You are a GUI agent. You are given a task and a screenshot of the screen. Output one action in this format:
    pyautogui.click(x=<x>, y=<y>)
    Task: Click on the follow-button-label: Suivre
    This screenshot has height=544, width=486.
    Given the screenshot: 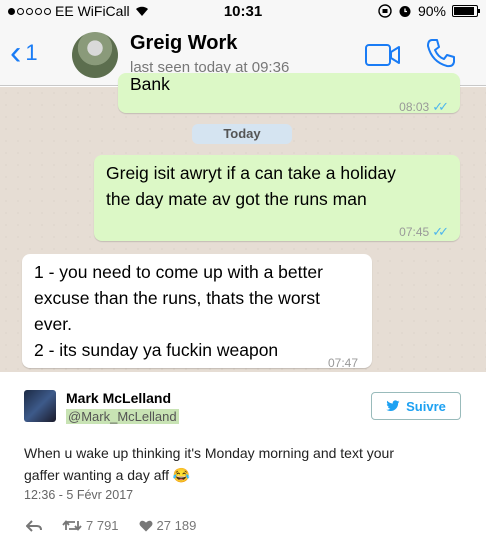 What is the action you would take?
    pyautogui.click(x=426, y=406)
    